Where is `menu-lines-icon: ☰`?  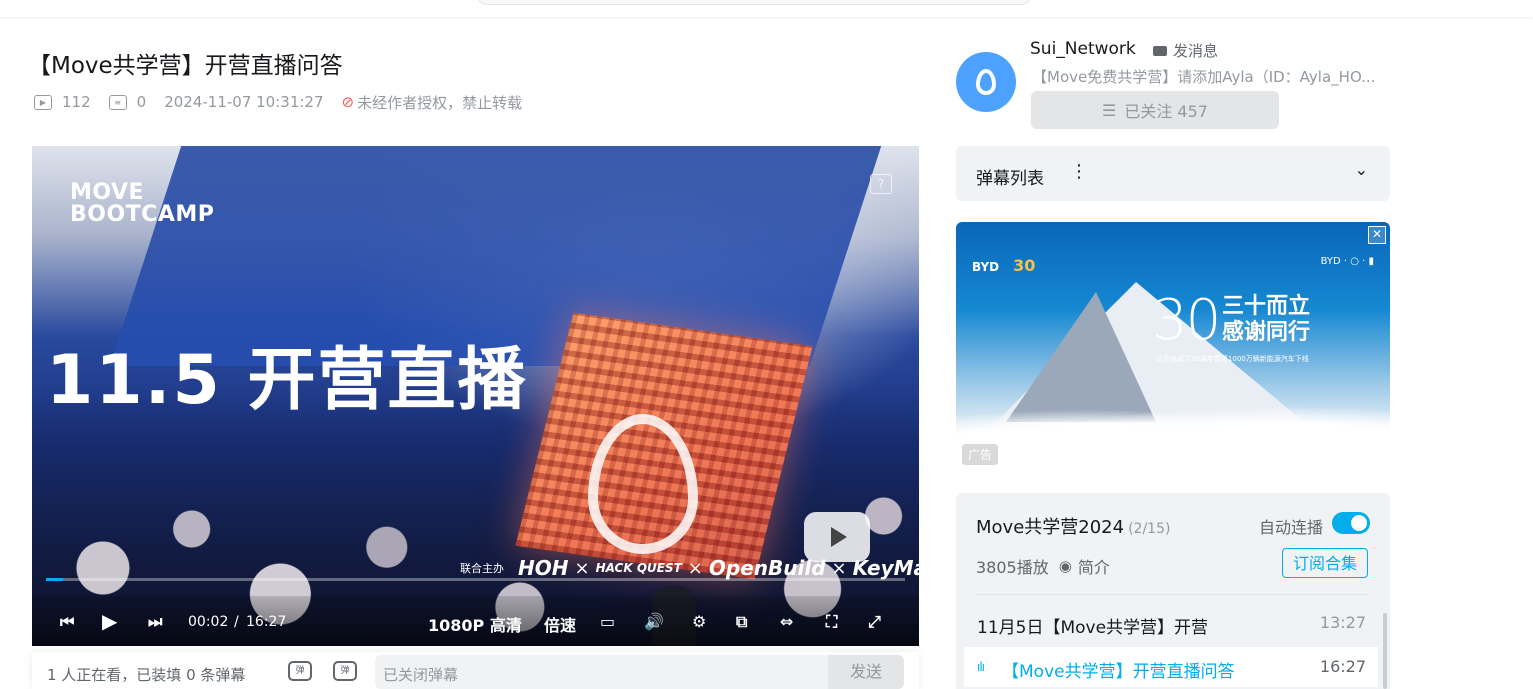
menu-lines-icon: ☰ is located at coordinates (1109, 110).